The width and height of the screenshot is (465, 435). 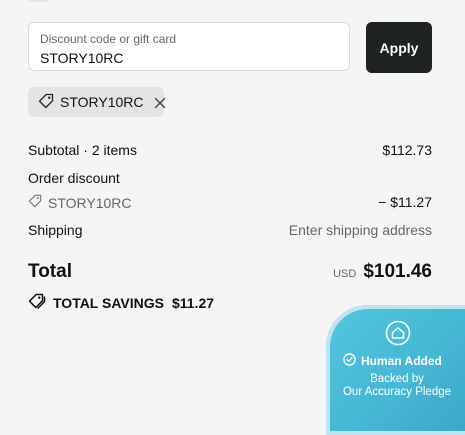 I want to click on close-icon, so click(x=160, y=102).